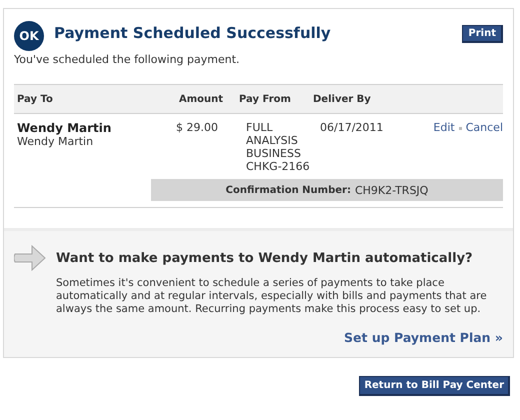 This screenshot has width=520, height=420. What do you see at coordinates (272, 296) in the screenshot?
I see `promo-text: Sometimes it's convenient to schedule a series of payments to take place automatically and at regular intervals, especially with bills and payments that are always the same amount. Recurring payments make this process easy to set up.` at bounding box center [272, 296].